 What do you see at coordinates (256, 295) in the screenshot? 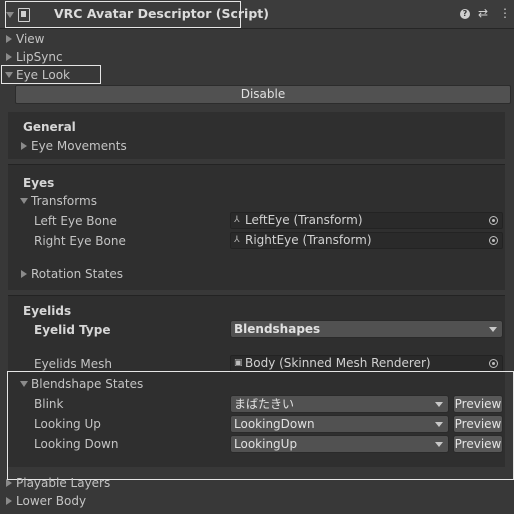
I see `eyelids-divider` at bounding box center [256, 295].